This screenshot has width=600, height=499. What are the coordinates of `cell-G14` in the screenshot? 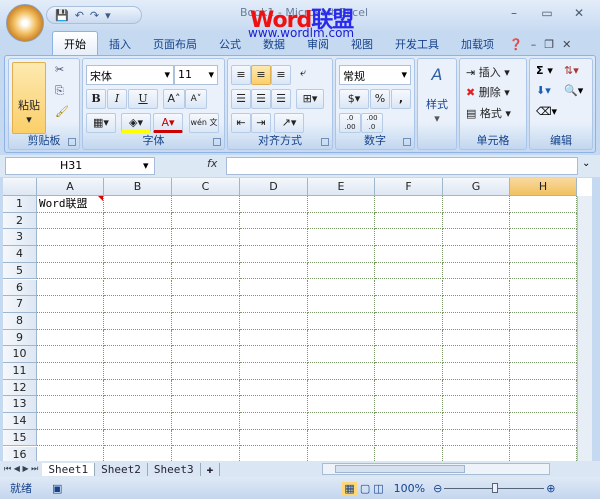 It's located at (476, 421).